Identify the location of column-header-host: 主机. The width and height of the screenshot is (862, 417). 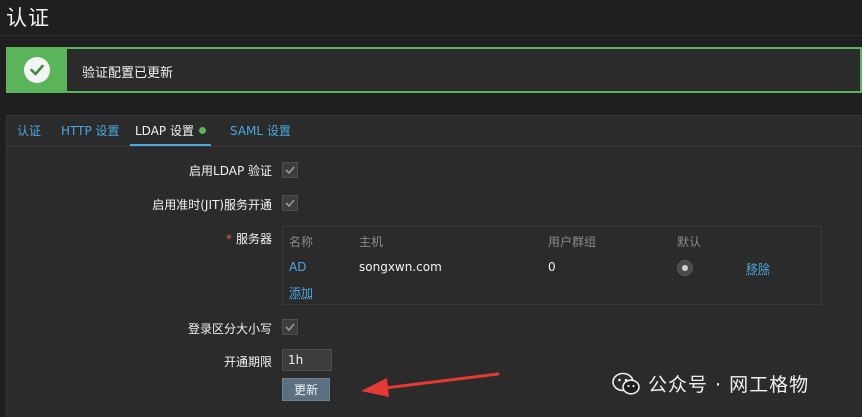
(371, 242).